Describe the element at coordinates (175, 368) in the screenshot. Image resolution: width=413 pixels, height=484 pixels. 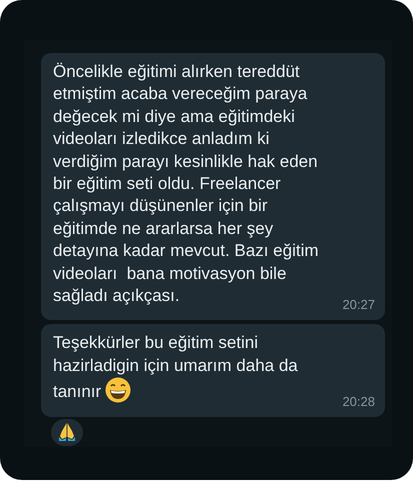
I see `message-text: Teşekkürler bu eğitim setini hazirladigin için umarım daha da tanınır` at that location.